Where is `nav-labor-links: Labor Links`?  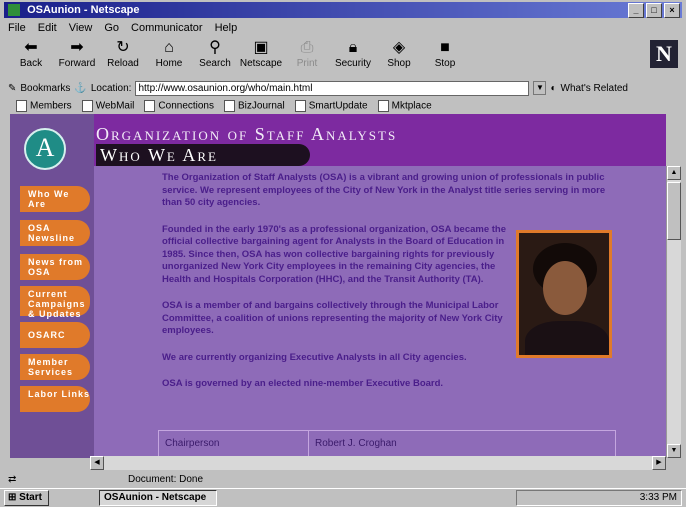
nav-labor-links: Labor Links is located at coordinates (55, 399).